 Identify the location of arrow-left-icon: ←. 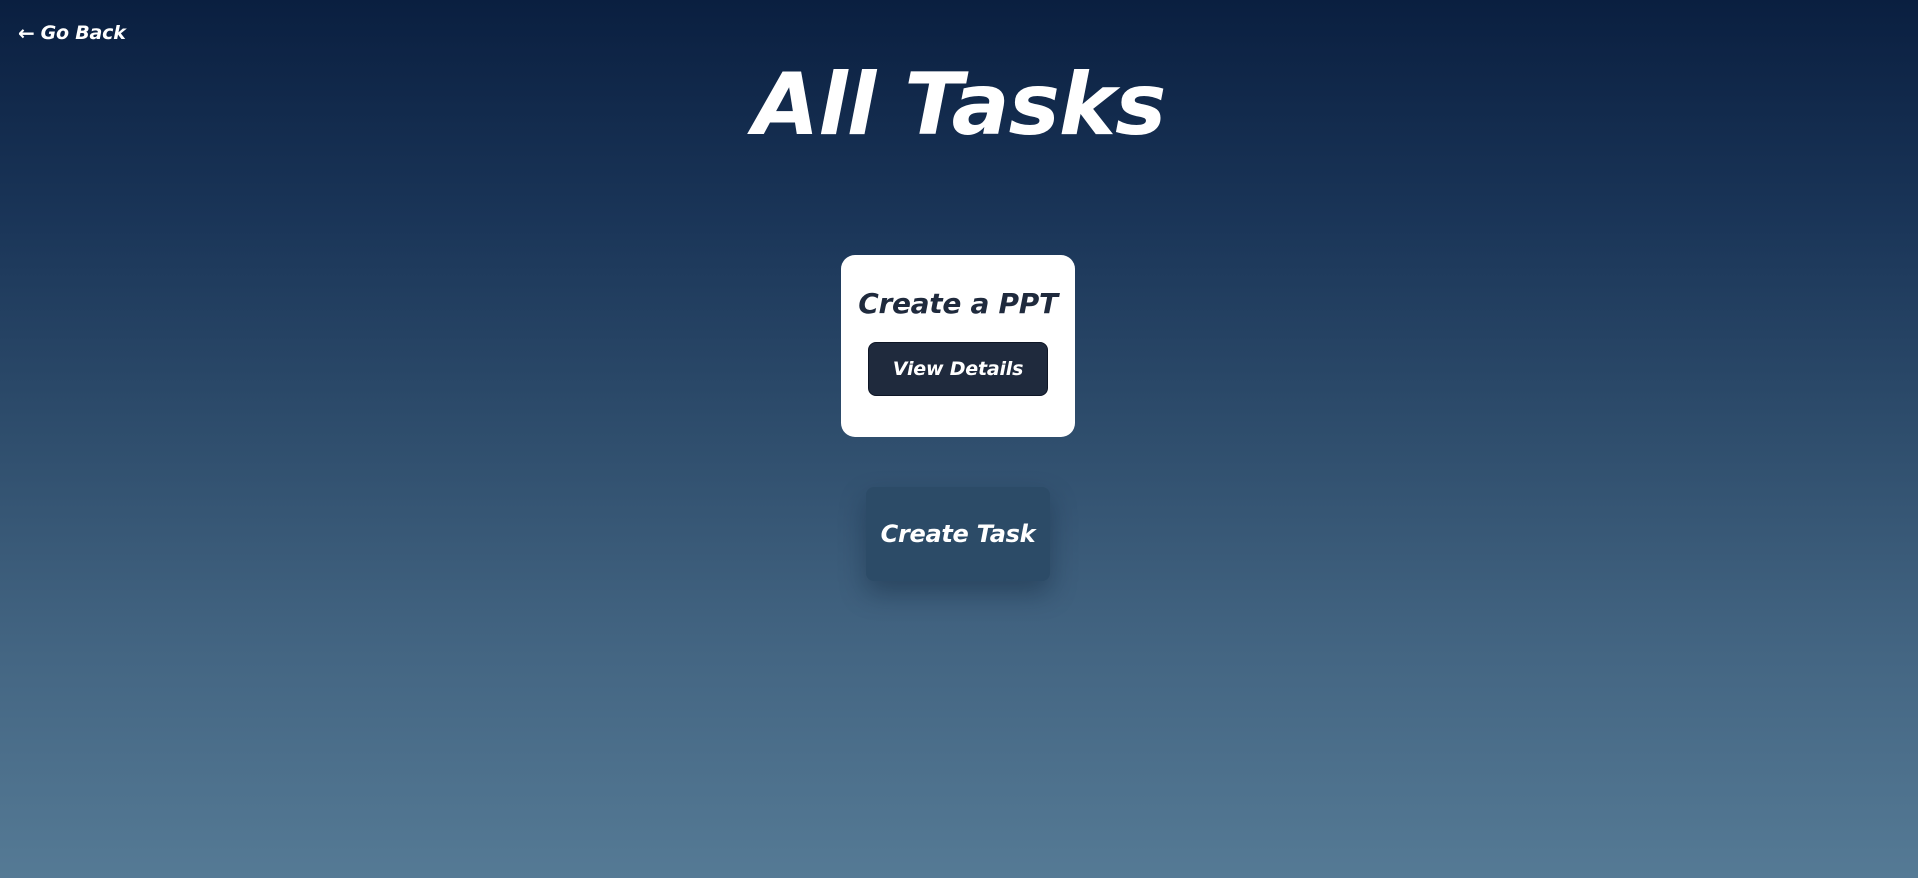
(26, 33).